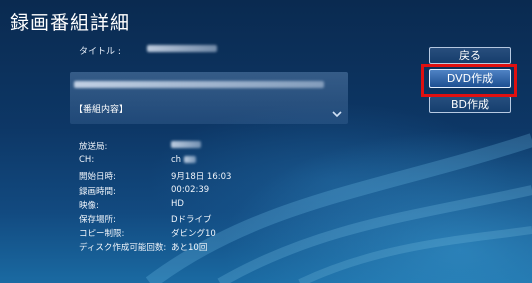  I want to click on info-value-start: 9月18日 16:03, so click(201, 177).